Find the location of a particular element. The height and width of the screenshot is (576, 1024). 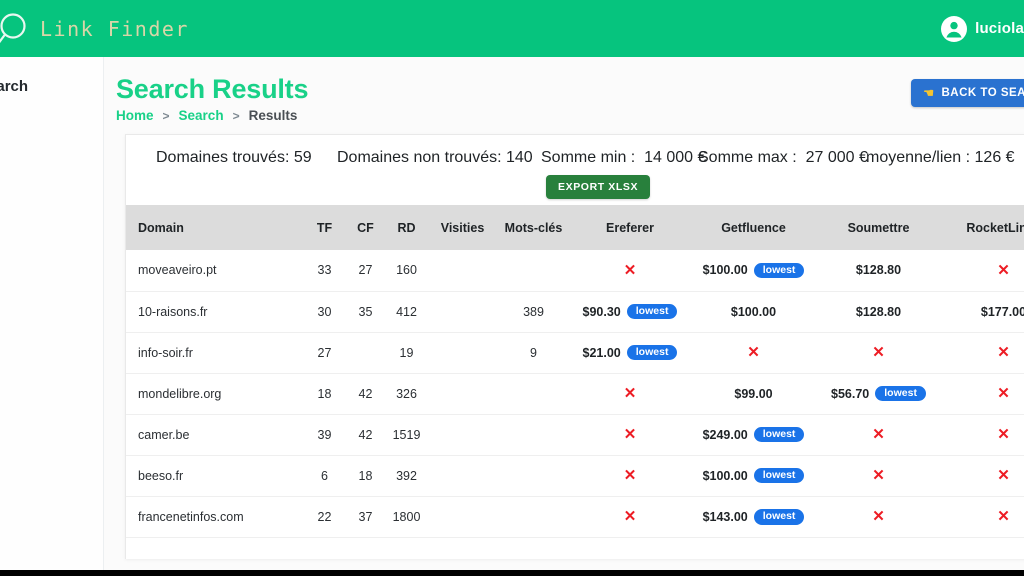

sidebar-item-label: Search is located at coordinates (14, 86).